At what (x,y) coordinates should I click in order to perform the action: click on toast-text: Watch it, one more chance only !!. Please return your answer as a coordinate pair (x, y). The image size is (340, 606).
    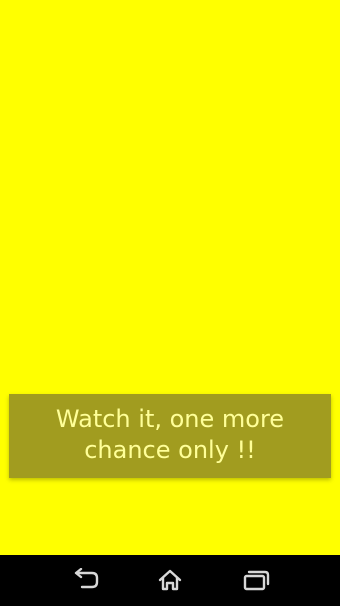
    Looking at the image, I should click on (170, 434).